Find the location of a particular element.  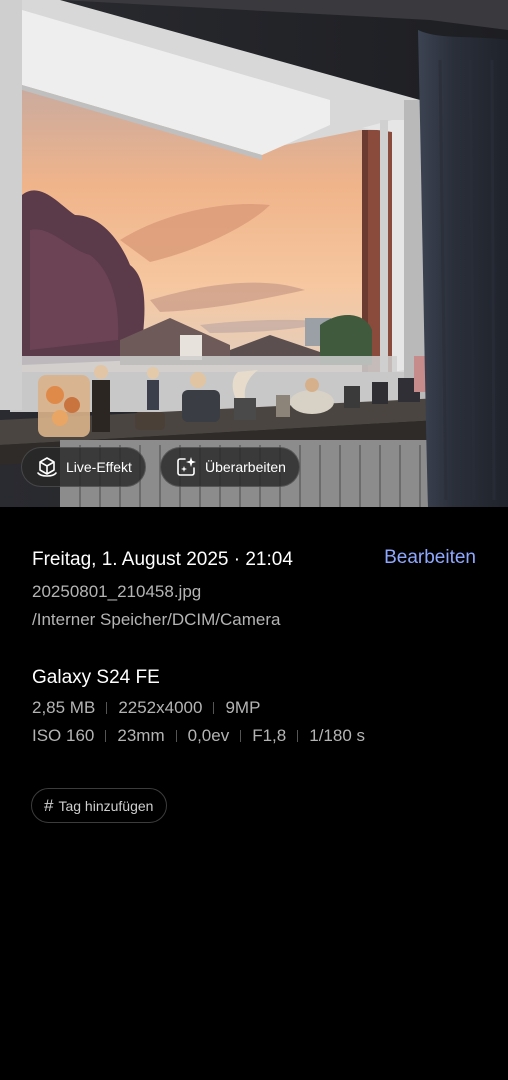

camera-specs-row: ISO 160 23mm 0,0ev F1,8 1/180 s is located at coordinates (198, 736).